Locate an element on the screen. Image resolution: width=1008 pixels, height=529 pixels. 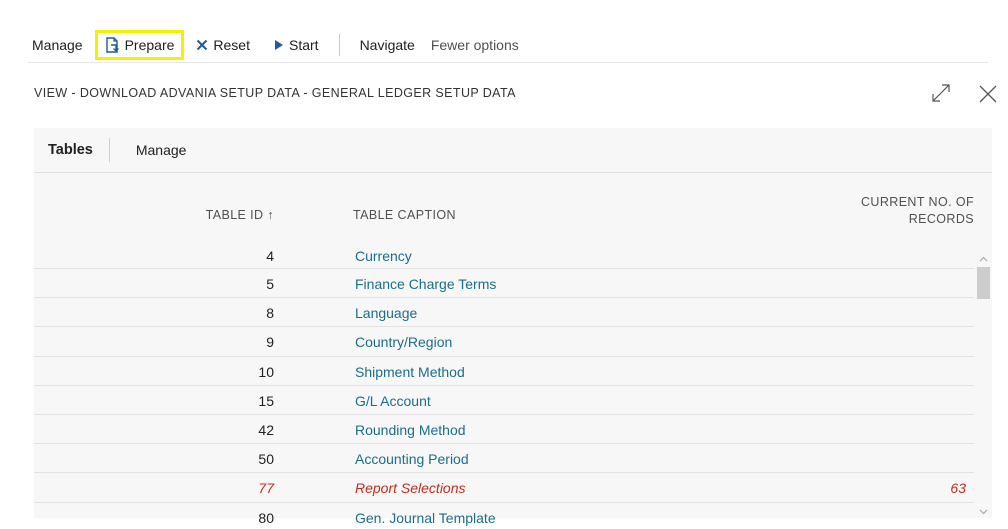
table-row: 42 Rounding Method is located at coordinates (504, 430).